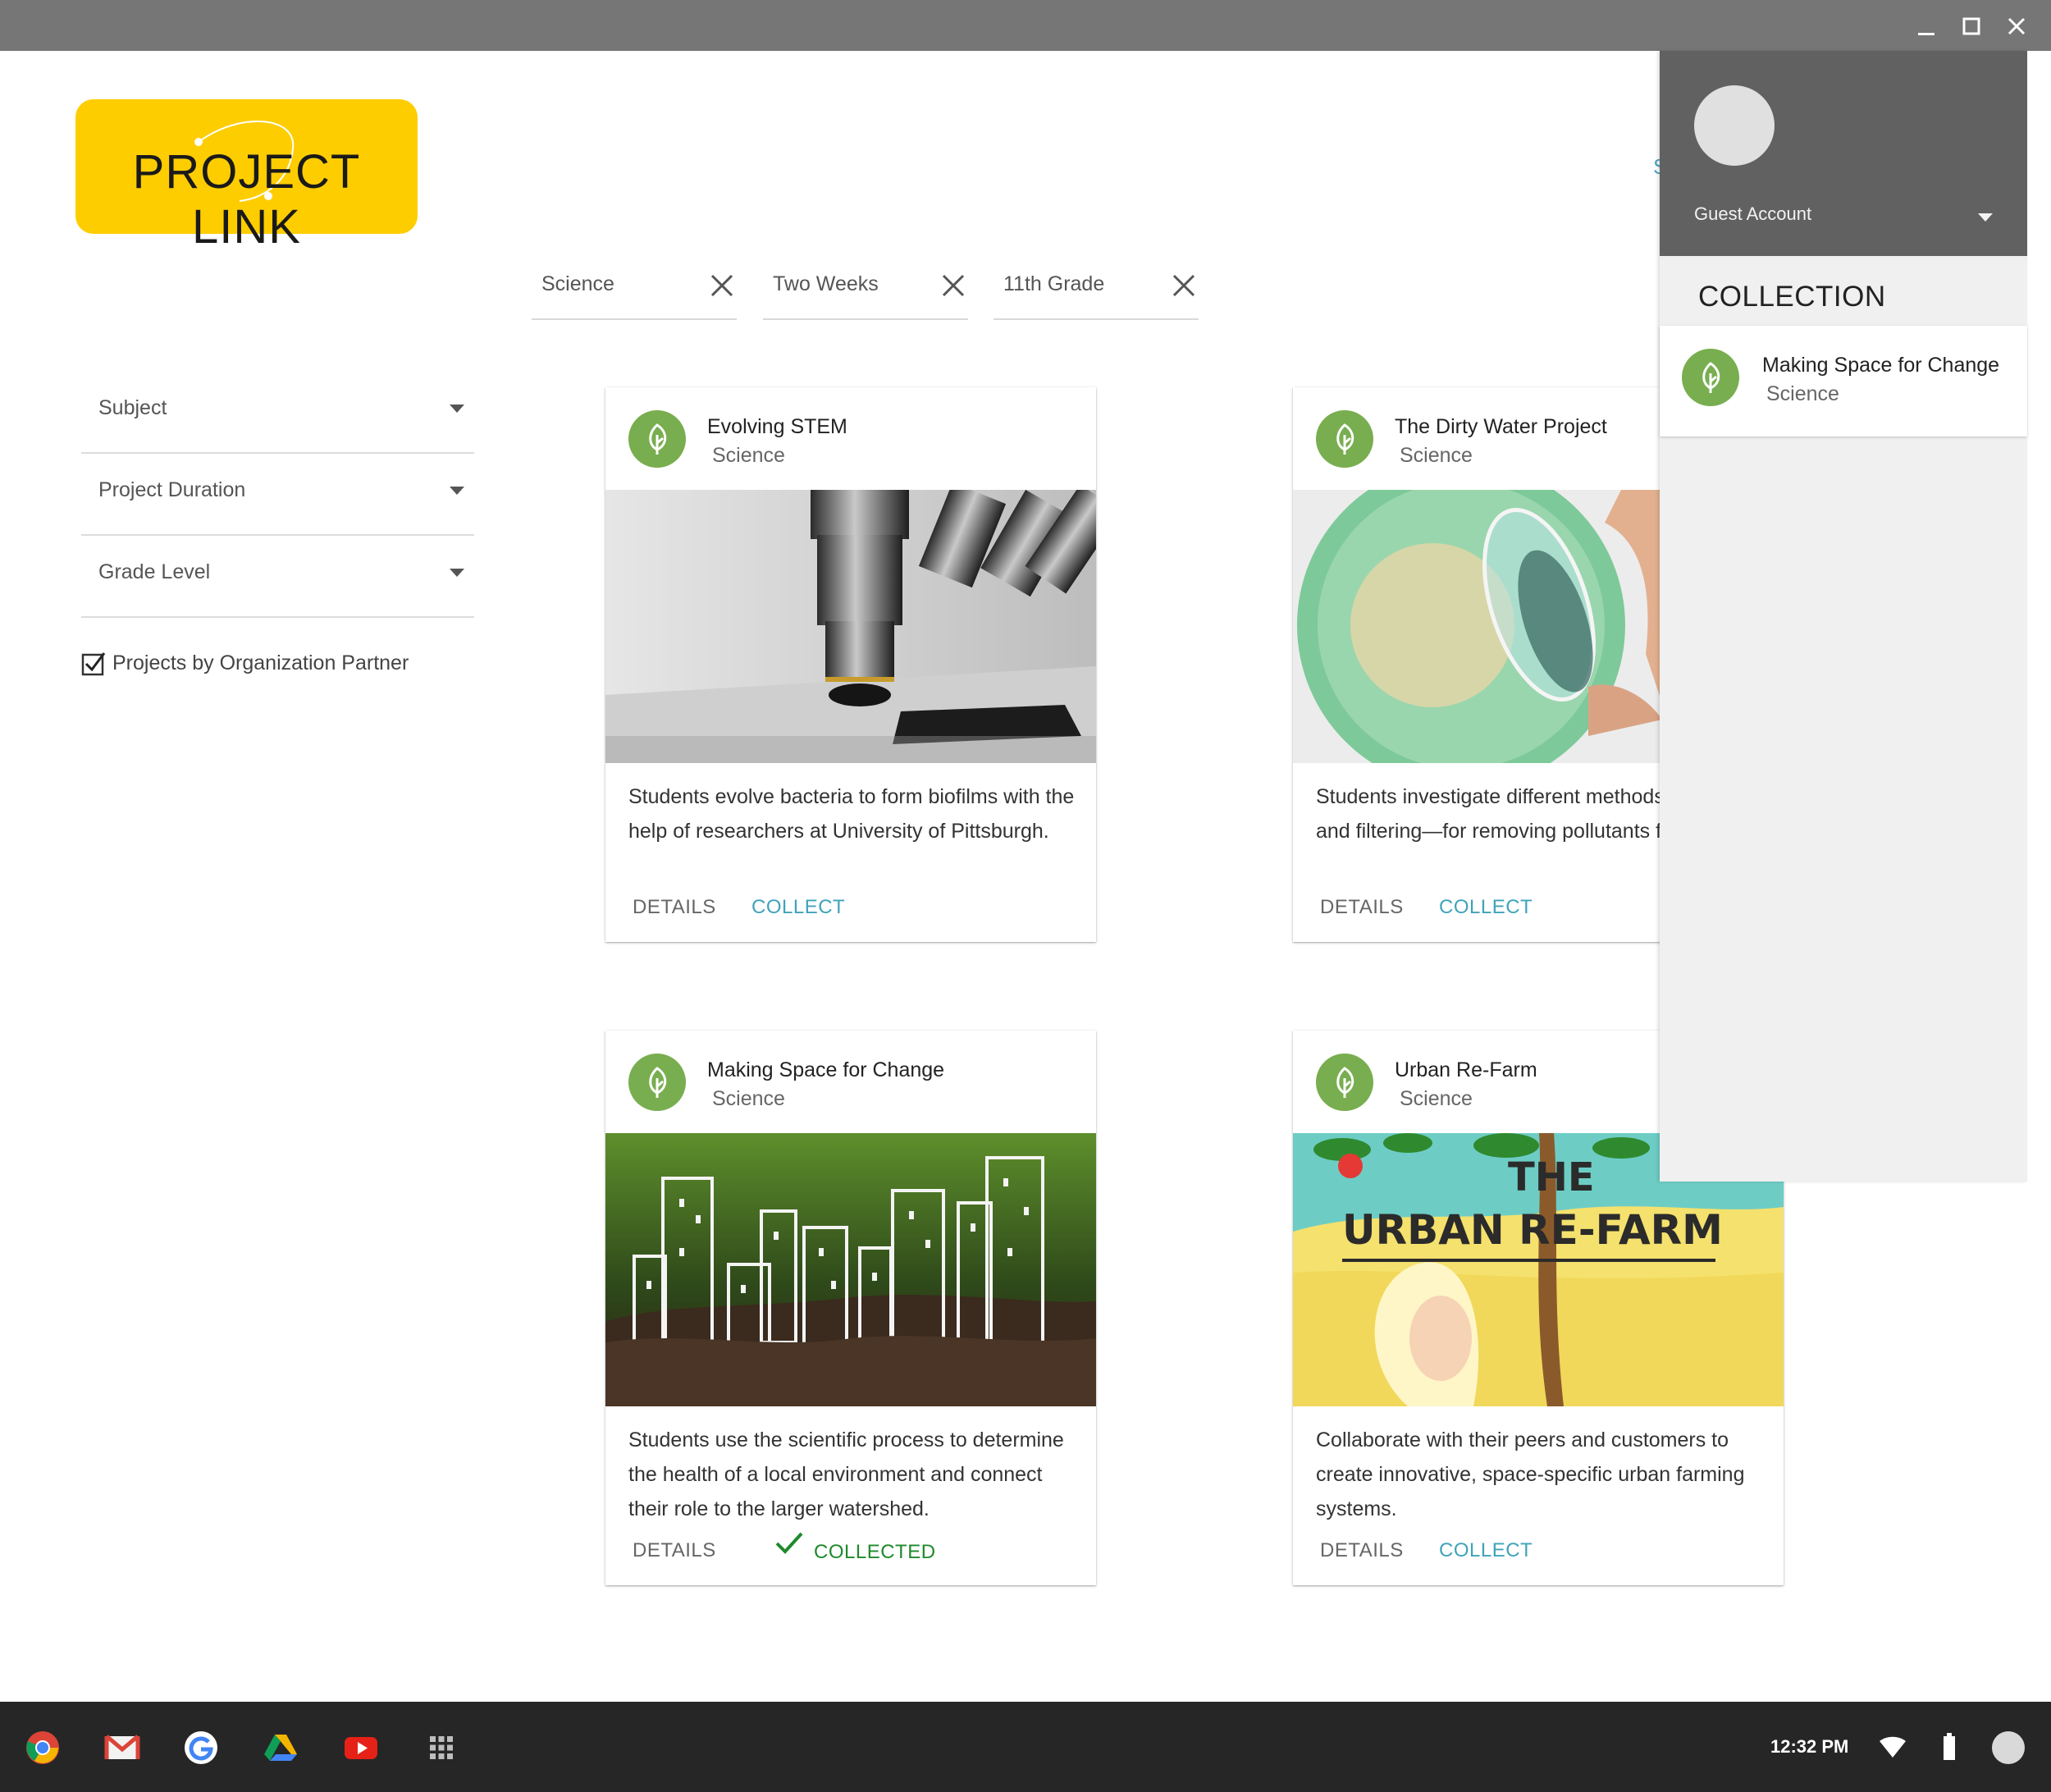 The height and width of the screenshot is (1792, 2051). I want to click on youtube-icon, so click(361, 1748).